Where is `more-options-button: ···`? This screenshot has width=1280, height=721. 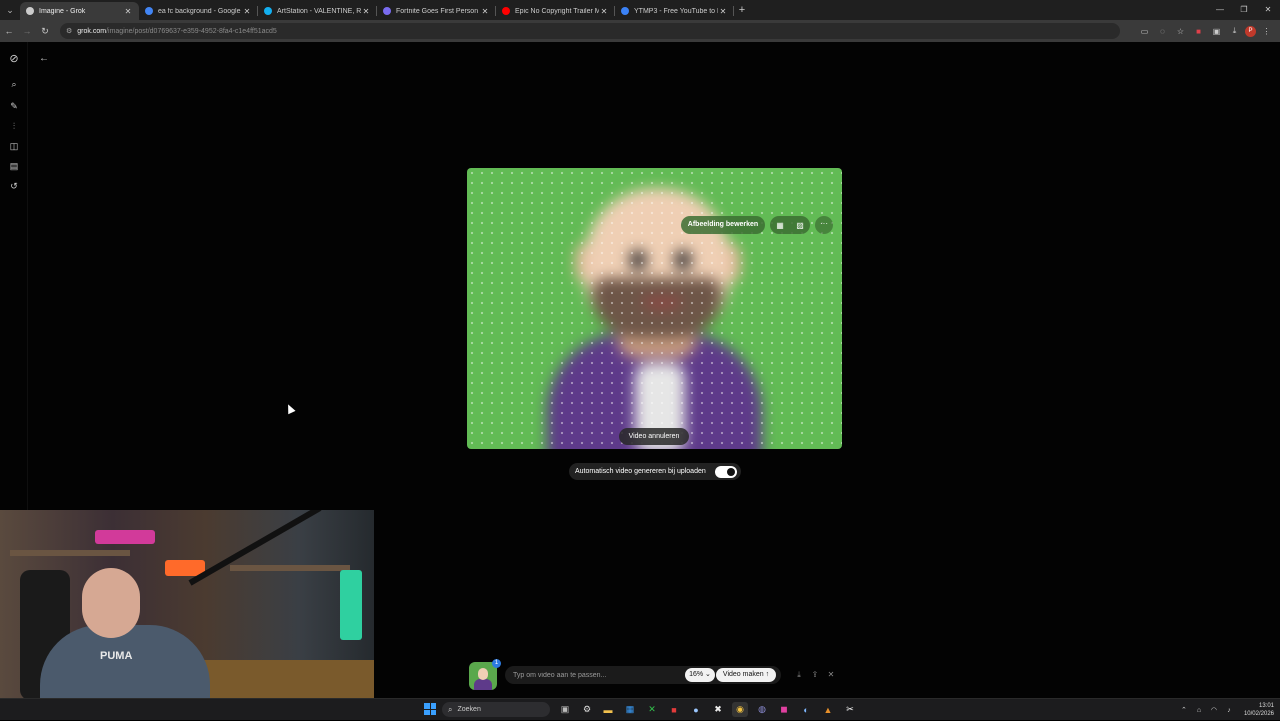
more-options-button: ··· is located at coordinates (824, 225).